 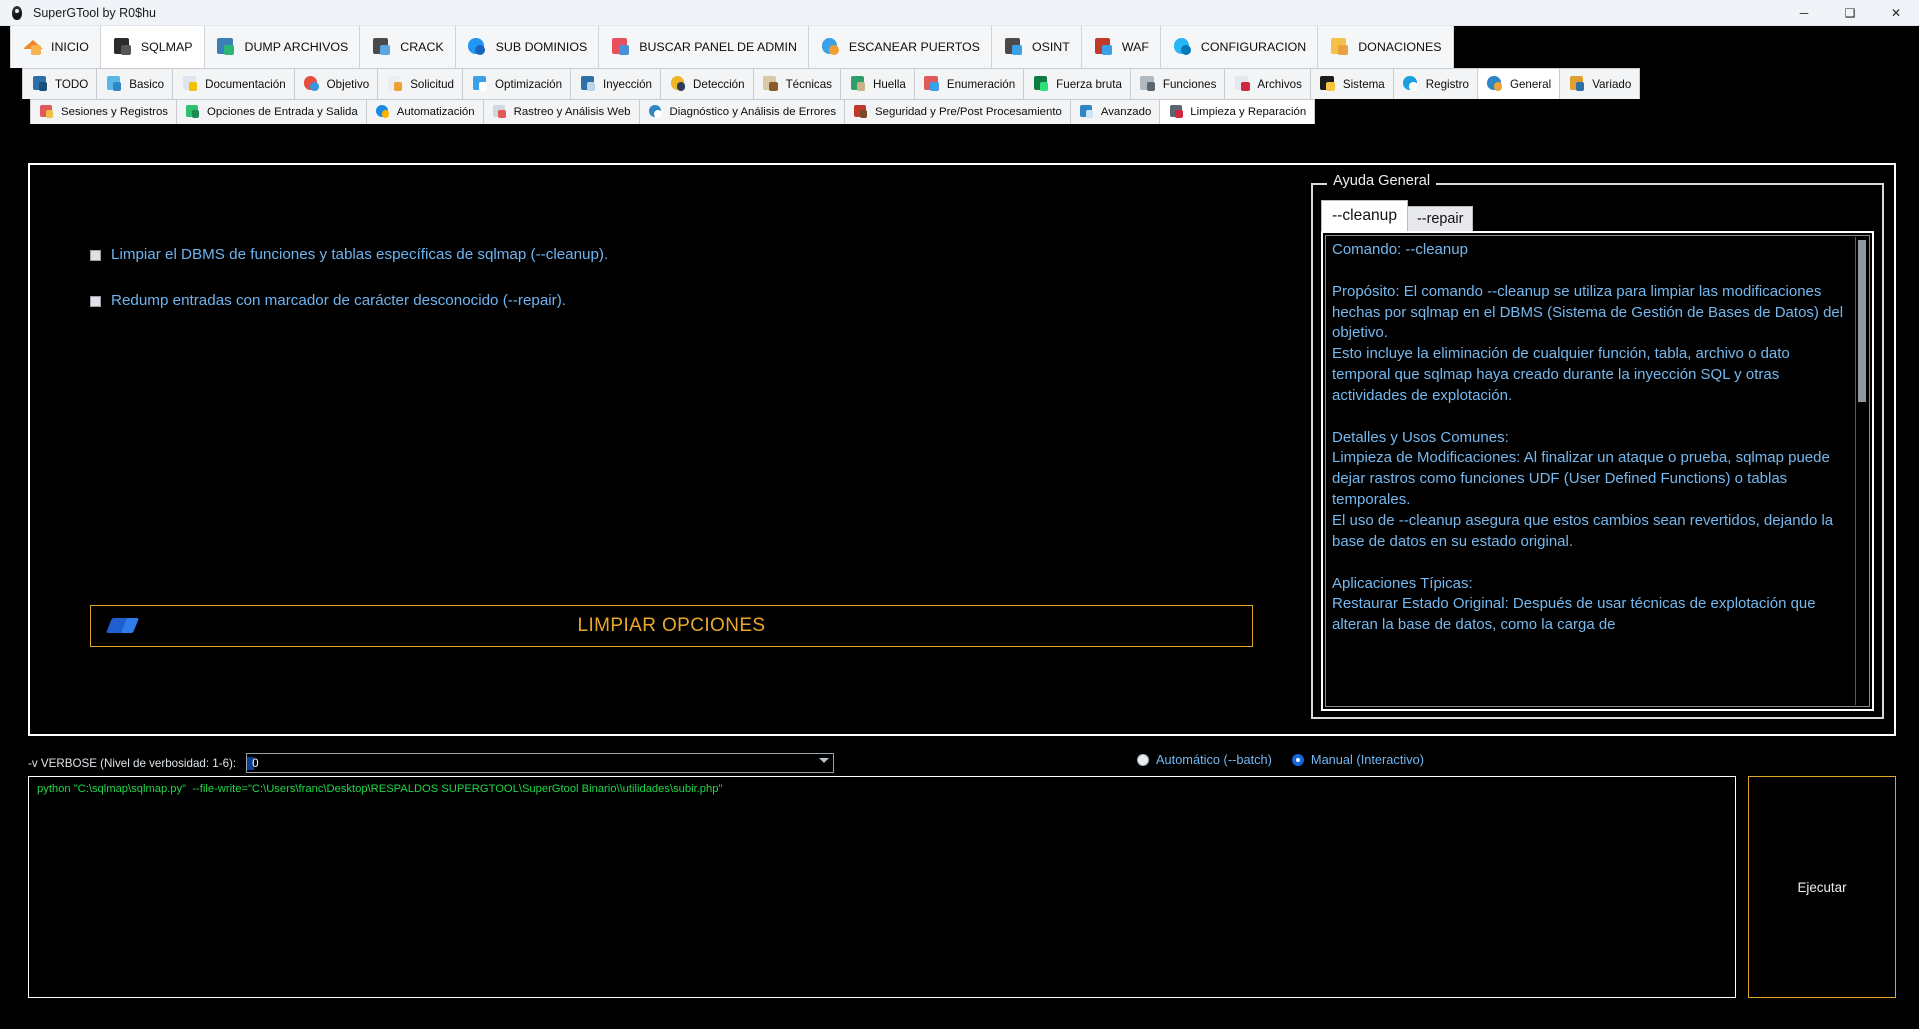 What do you see at coordinates (1176, 112) in the screenshot?
I see `tools-repair-icon` at bounding box center [1176, 112].